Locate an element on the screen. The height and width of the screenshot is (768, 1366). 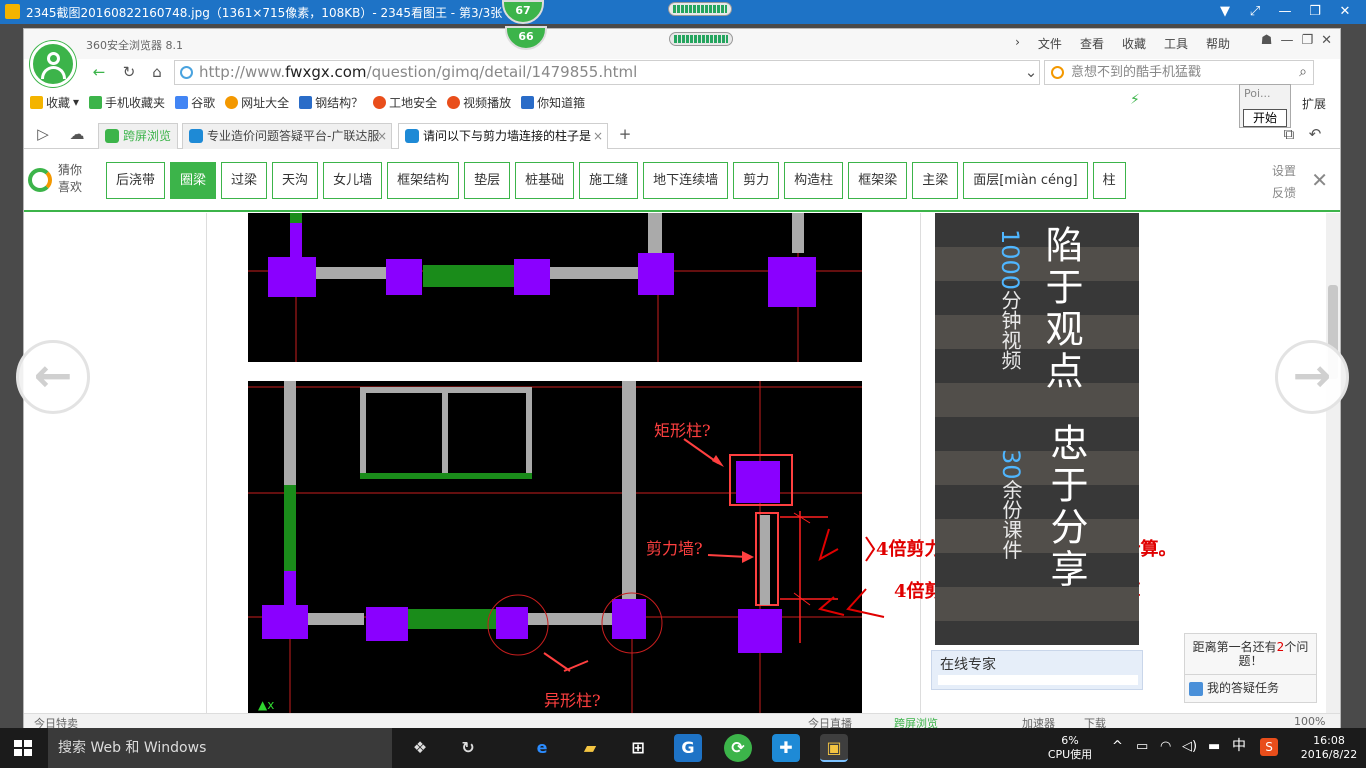
recommend-close-icon: ✕ is located at coordinates (1319, 180).